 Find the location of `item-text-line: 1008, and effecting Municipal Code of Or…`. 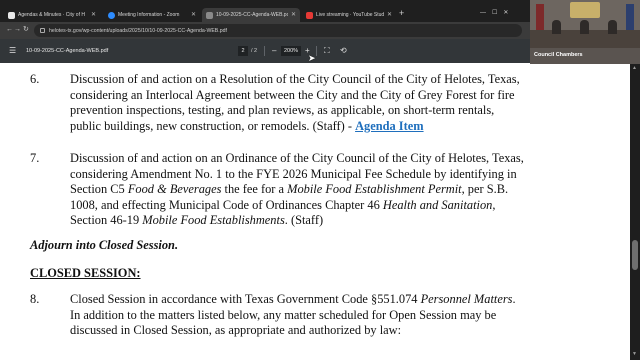

item-text-line: 1008, and effecting Municipal Code of Or… is located at coordinates (310, 206).